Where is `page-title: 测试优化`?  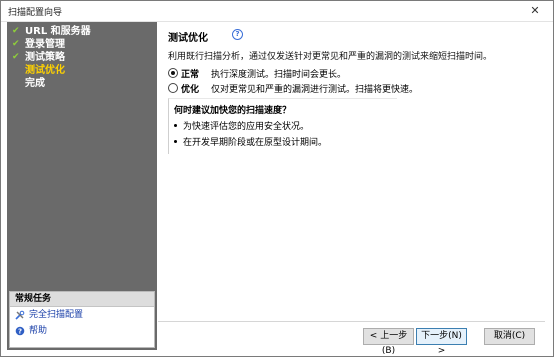
page-title: 测试优化 is located at coordinates (188, 38).